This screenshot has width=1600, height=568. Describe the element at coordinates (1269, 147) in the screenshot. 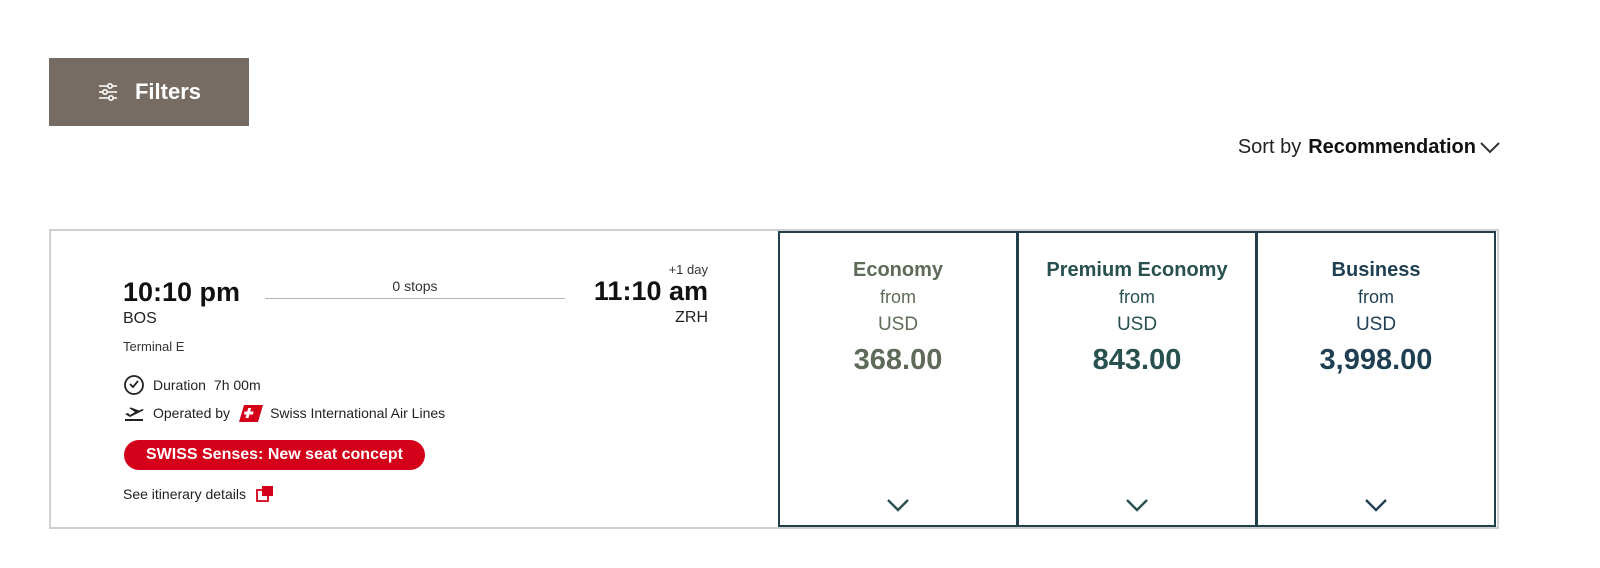

I see `sort-prefix: Sort by` at that location.